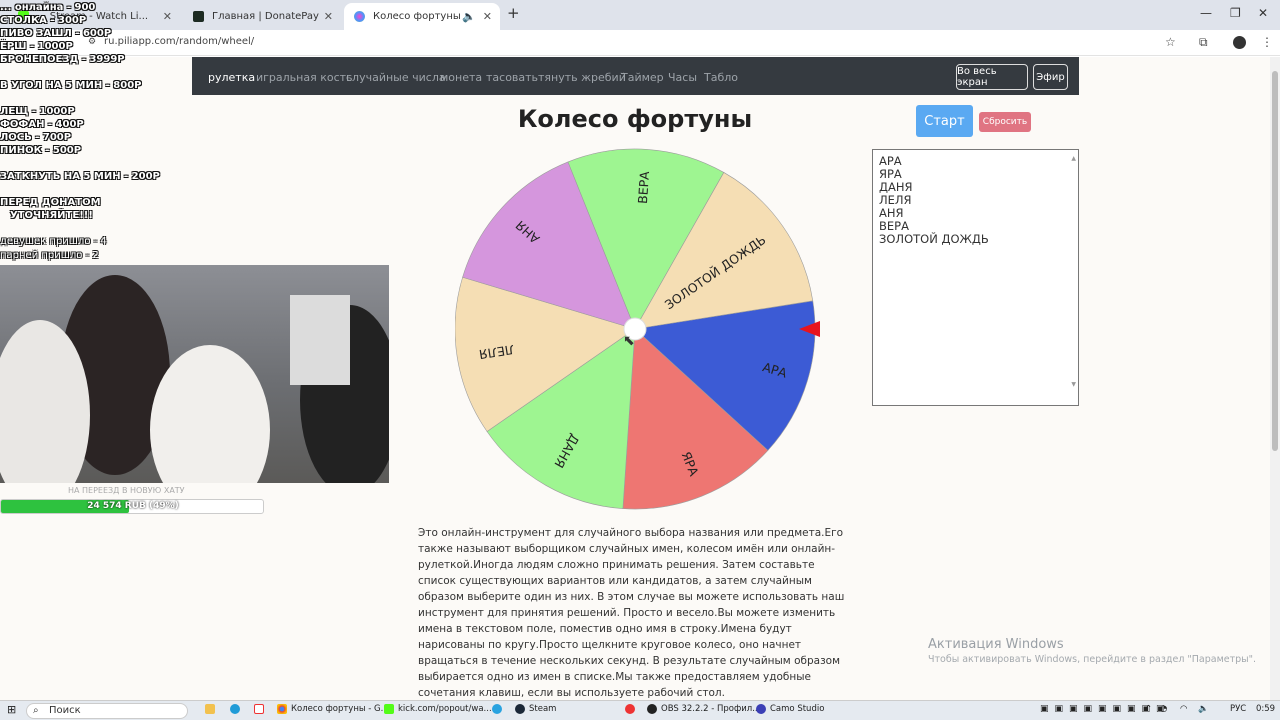  I want to click on telegram-icon, so click(499, 709).